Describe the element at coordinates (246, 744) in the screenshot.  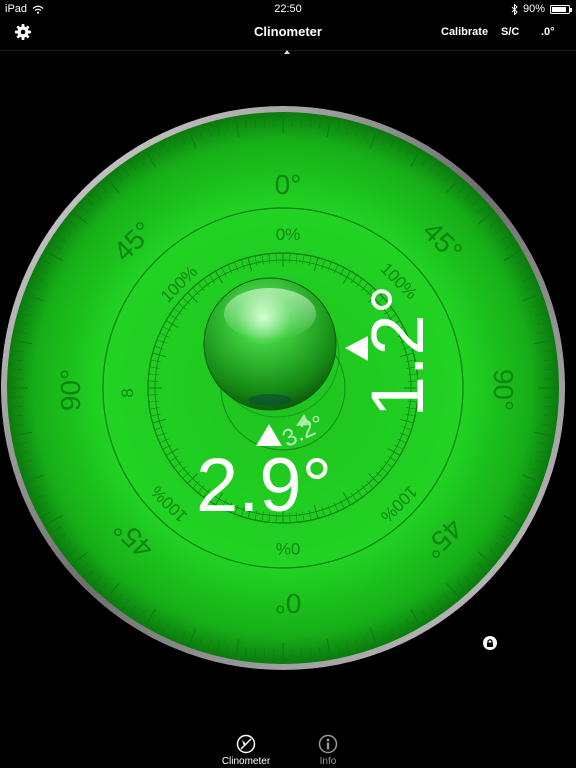
I see `clinometer-icon` at that location.